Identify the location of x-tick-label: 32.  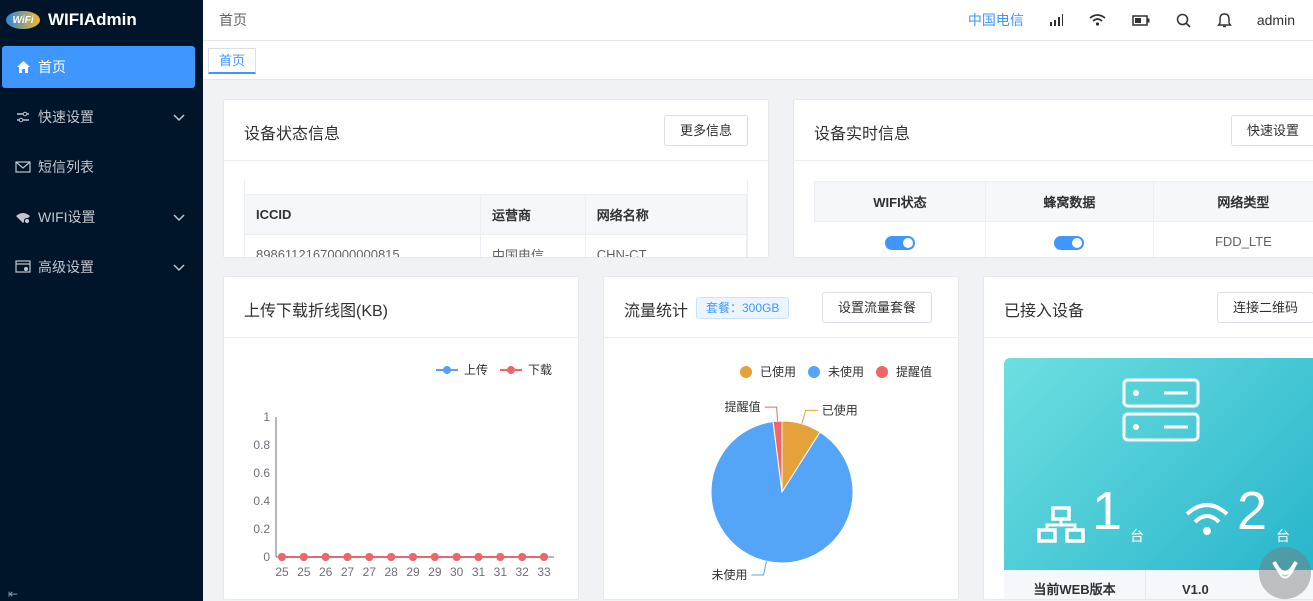
(522, 572).